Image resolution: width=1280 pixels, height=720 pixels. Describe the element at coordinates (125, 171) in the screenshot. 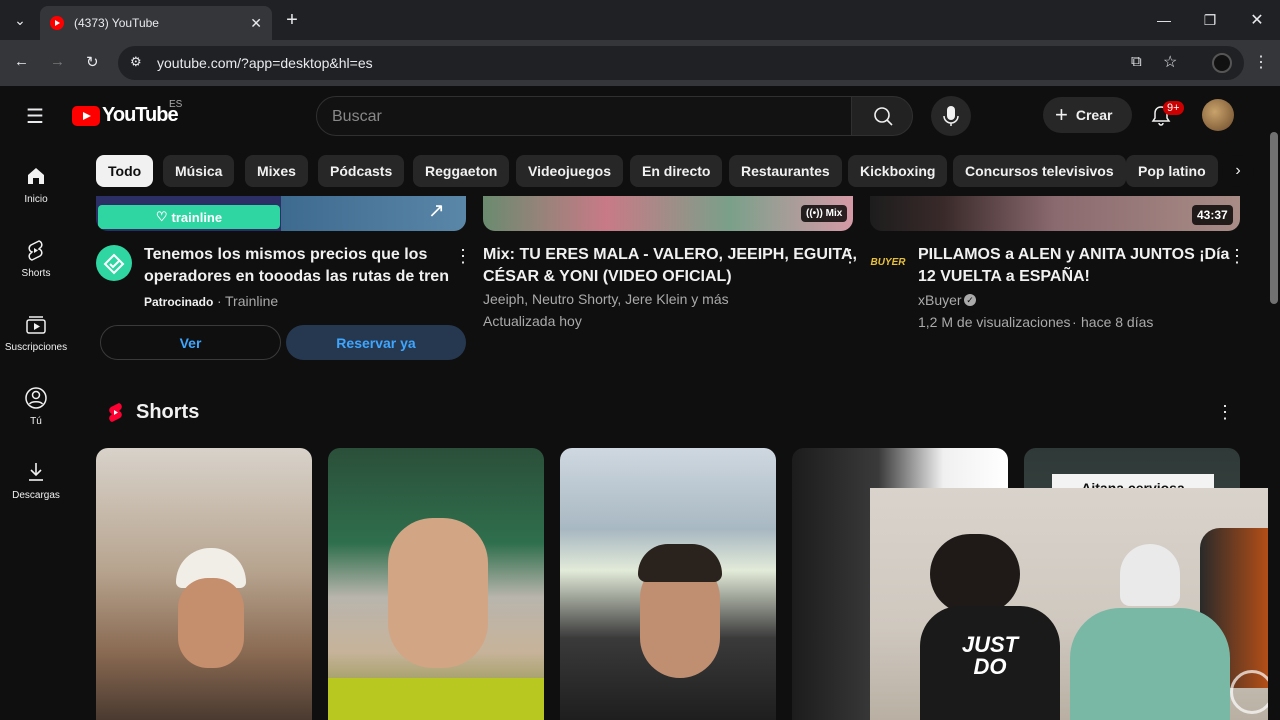

I see `chip-todo: Todo` at that location.